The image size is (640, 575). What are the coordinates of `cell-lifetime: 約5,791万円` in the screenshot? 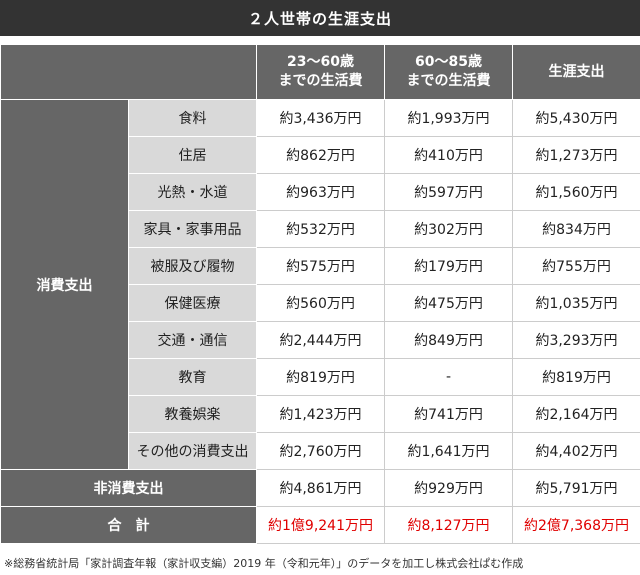 It's located at (576, 488).